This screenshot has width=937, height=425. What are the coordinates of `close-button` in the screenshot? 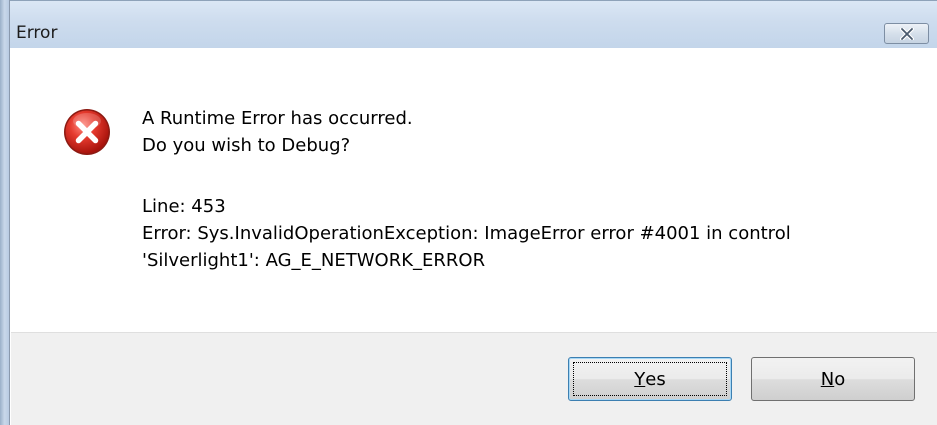 It's located at (906, 33).